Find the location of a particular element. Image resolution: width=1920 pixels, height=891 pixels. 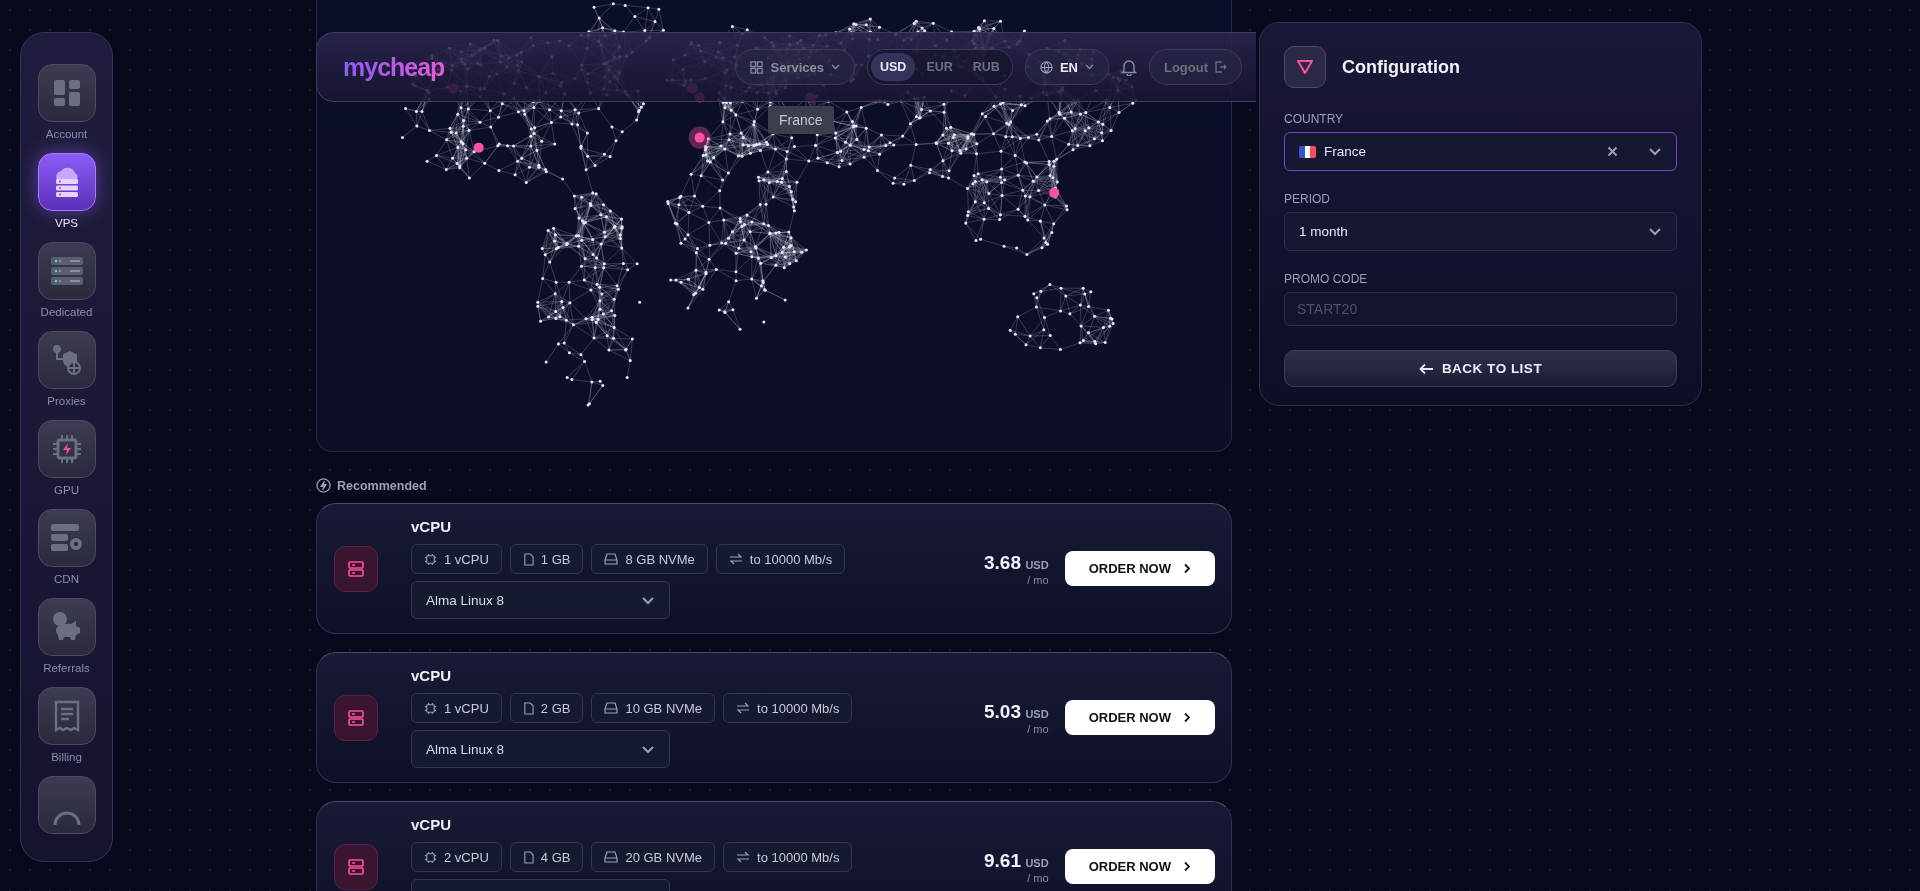

currency-option: USD is located at coordinates (893, 67).